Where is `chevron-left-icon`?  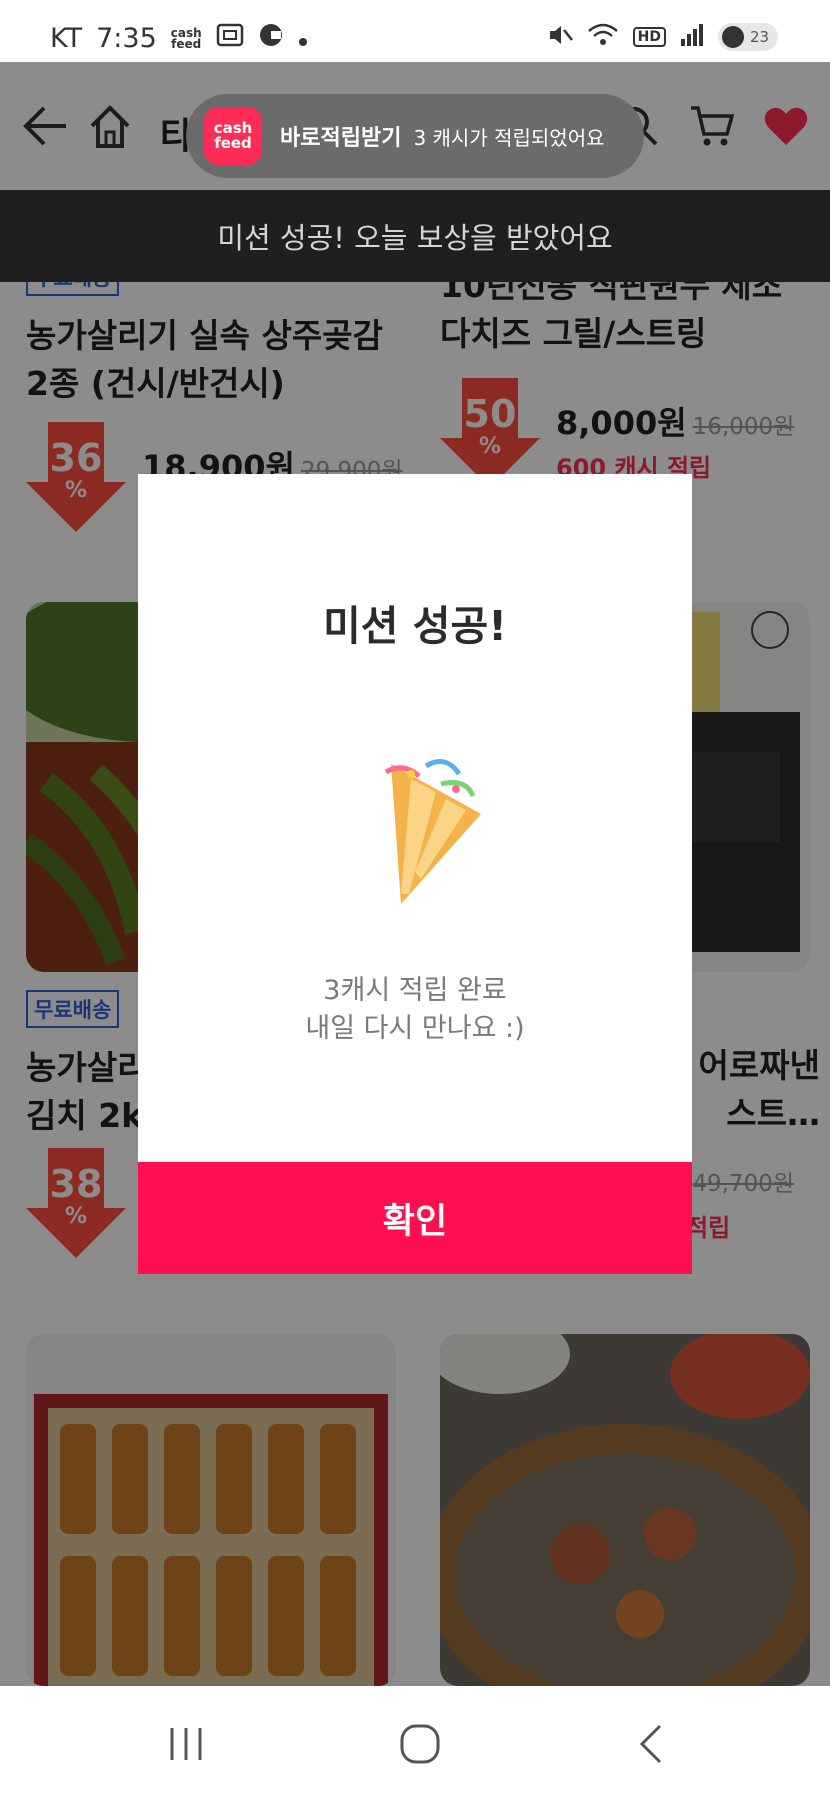 chevron-left-icon is located at coordinates (650, 1744).